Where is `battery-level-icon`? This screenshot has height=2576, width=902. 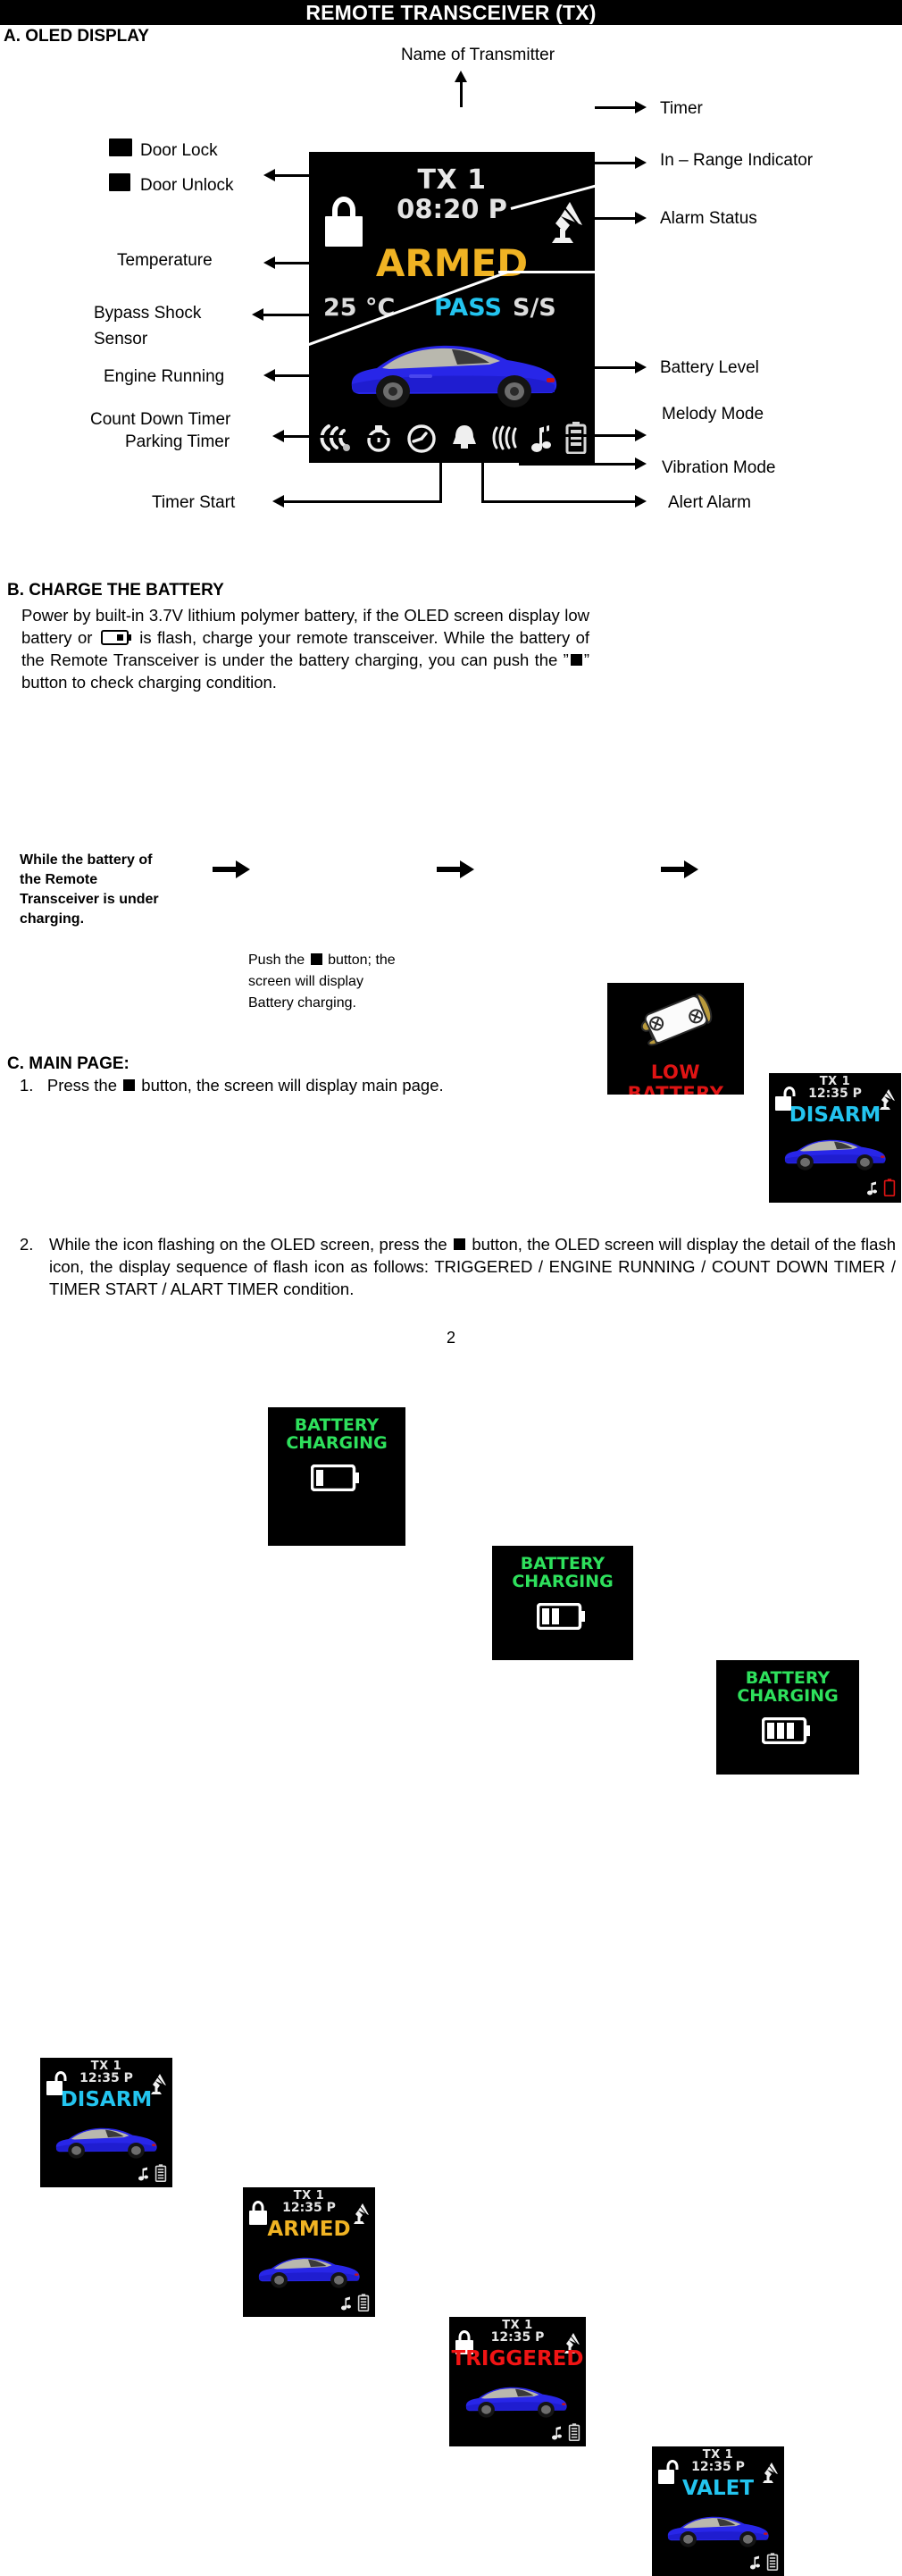
battery-level-icon is located at coordinates (576, 439).